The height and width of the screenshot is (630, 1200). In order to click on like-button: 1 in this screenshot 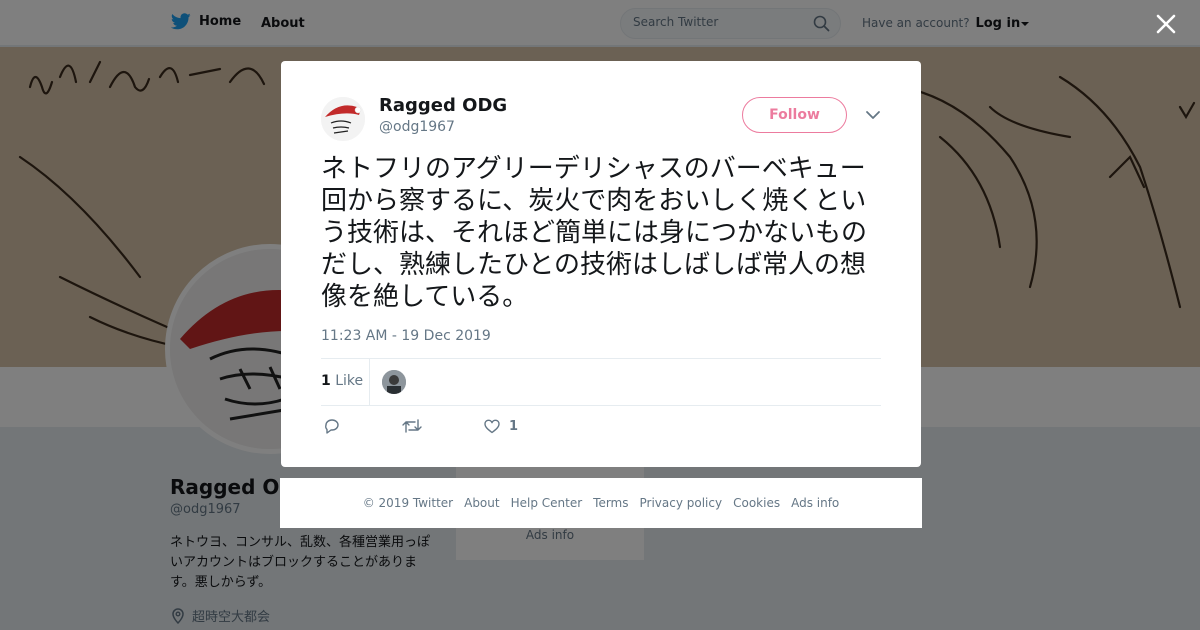, I will do `click(500, 426)`.